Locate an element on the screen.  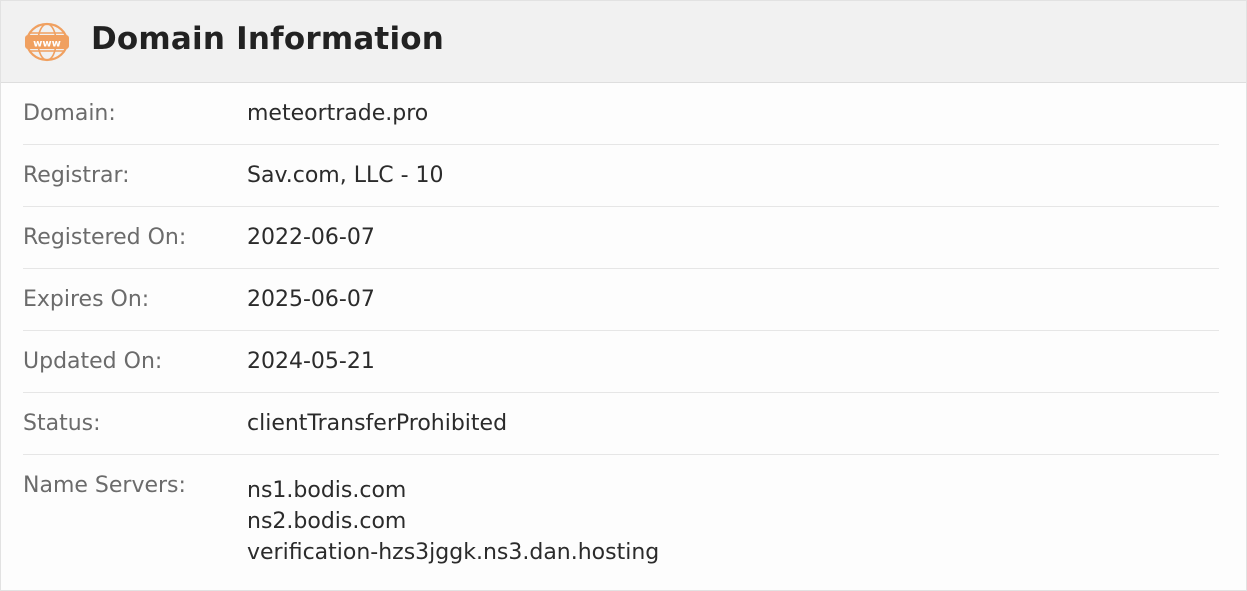
row-value: clientTransferProhibited is located at coordinates (377, 423).